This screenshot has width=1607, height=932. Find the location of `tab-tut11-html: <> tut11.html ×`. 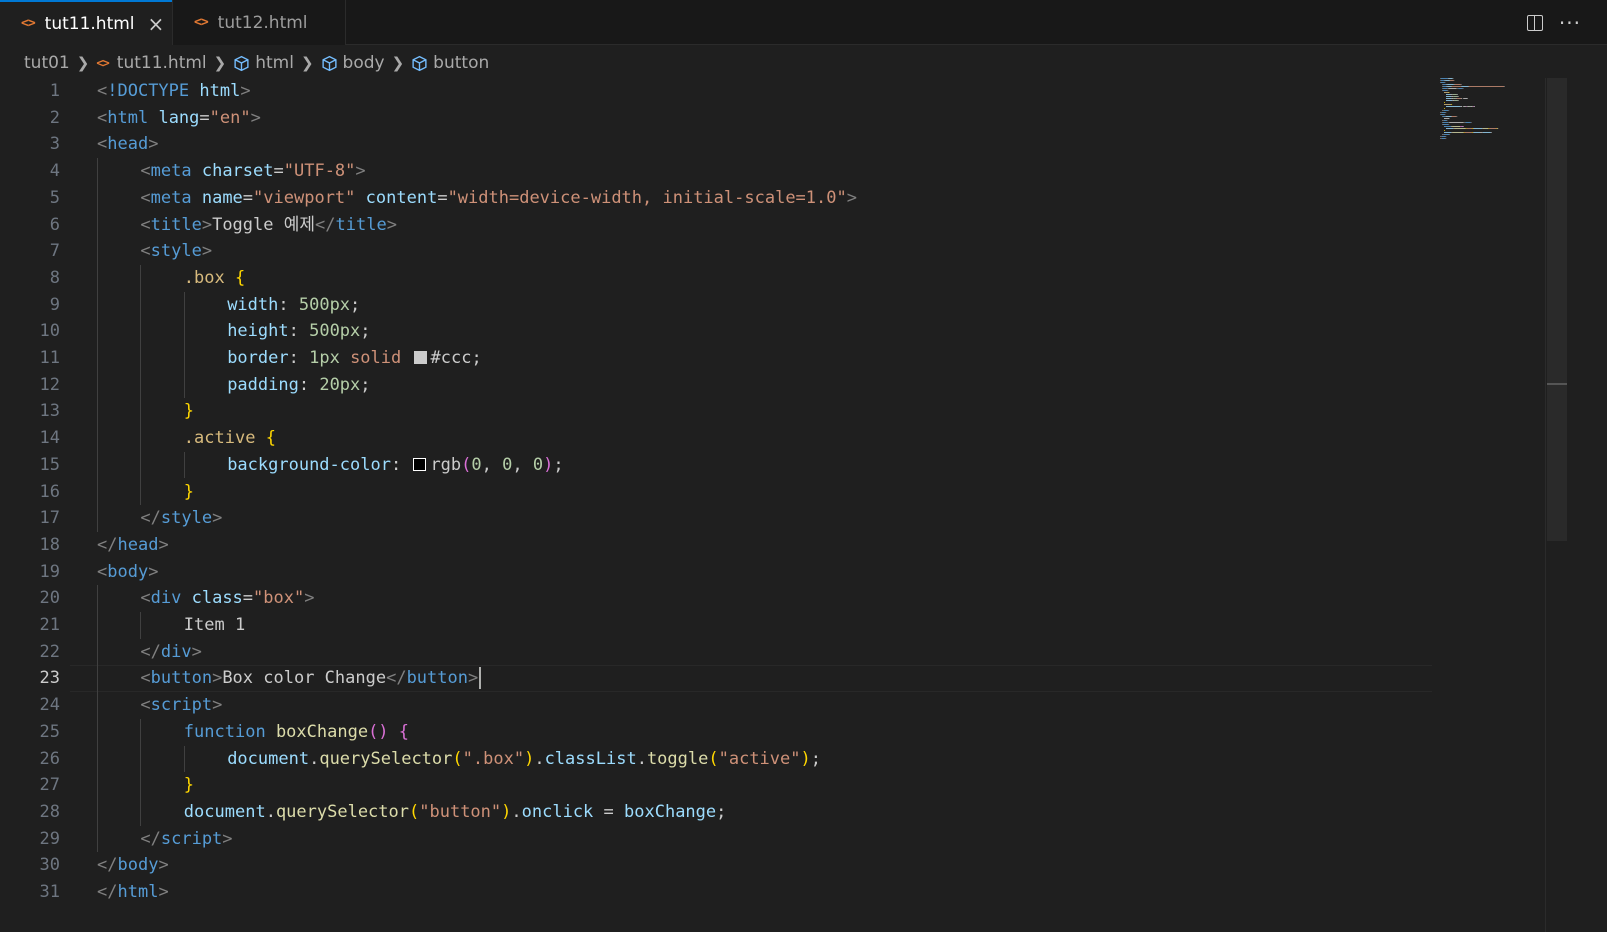

tab-tut11-html: <> tut11.html × is located at coordinates (86, 22).